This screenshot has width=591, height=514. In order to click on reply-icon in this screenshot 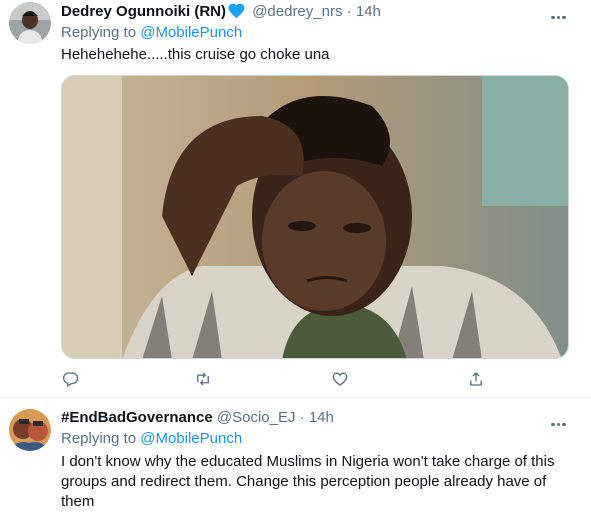, I will do `click(71, 380)`.